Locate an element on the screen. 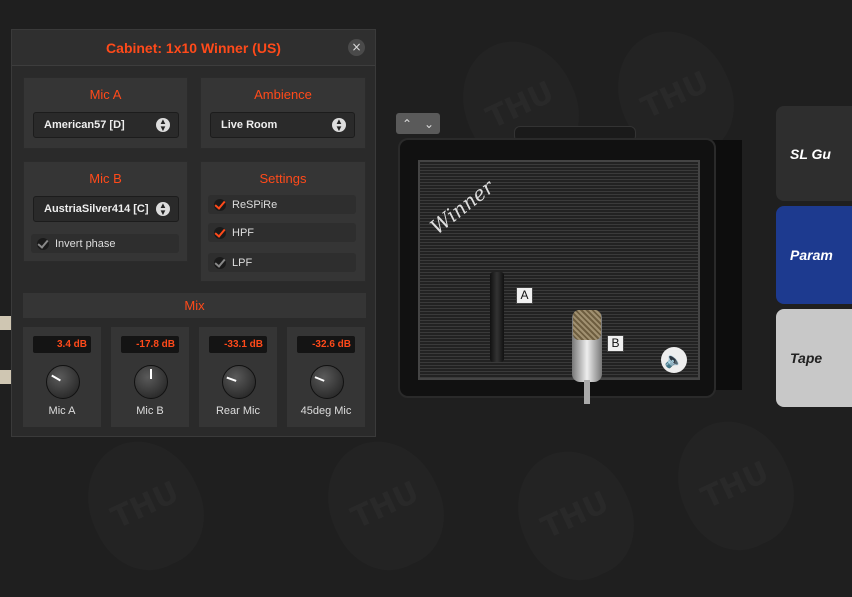 The width and height of the screenshot is (852, 597). mix-channel-rear-mic: -33.1 dB Rear Mic is located at coordinates (238, 377).